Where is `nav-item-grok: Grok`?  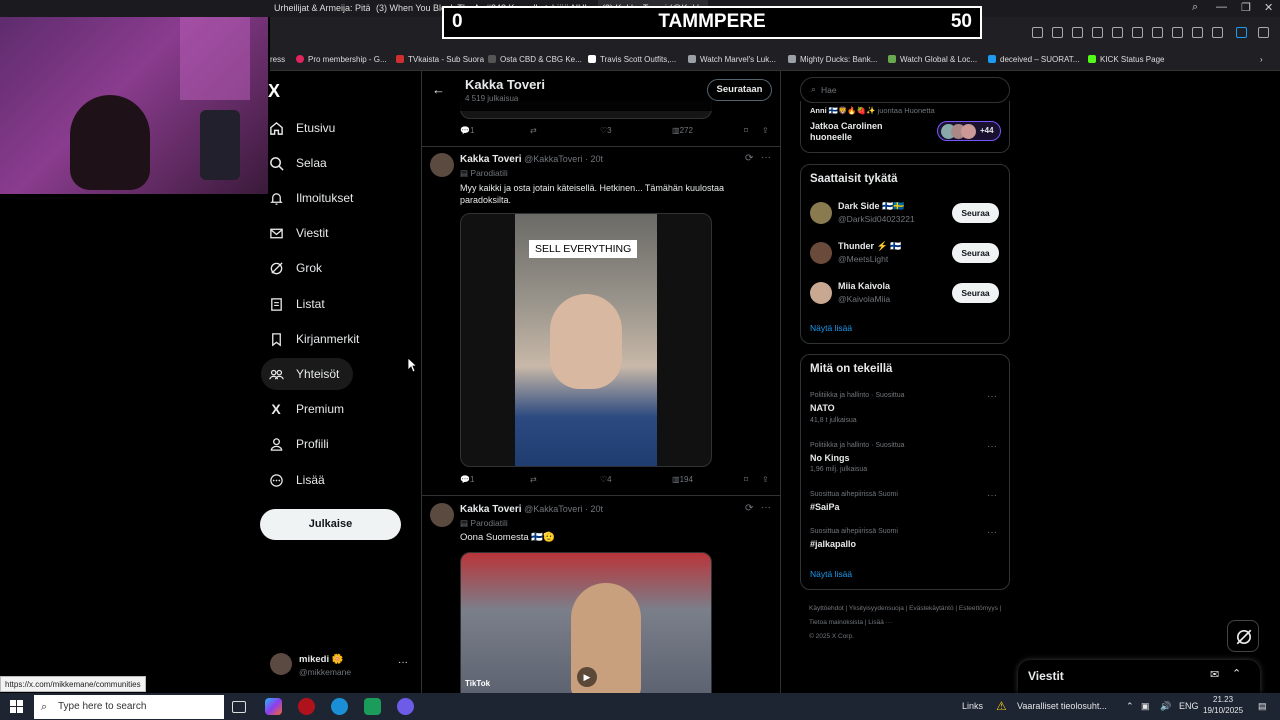
nav-item-grok: Grok is located at coordinates (343, 268).